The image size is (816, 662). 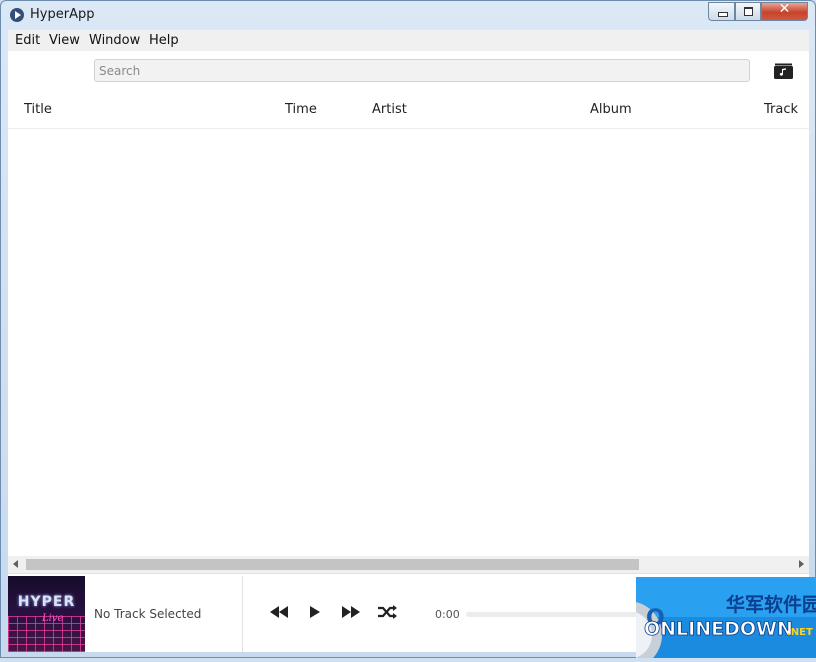 What do you see at coordinates (387, 612) in the screenshot?
I see `shuffle-icon` at bounding box center [387, 612].